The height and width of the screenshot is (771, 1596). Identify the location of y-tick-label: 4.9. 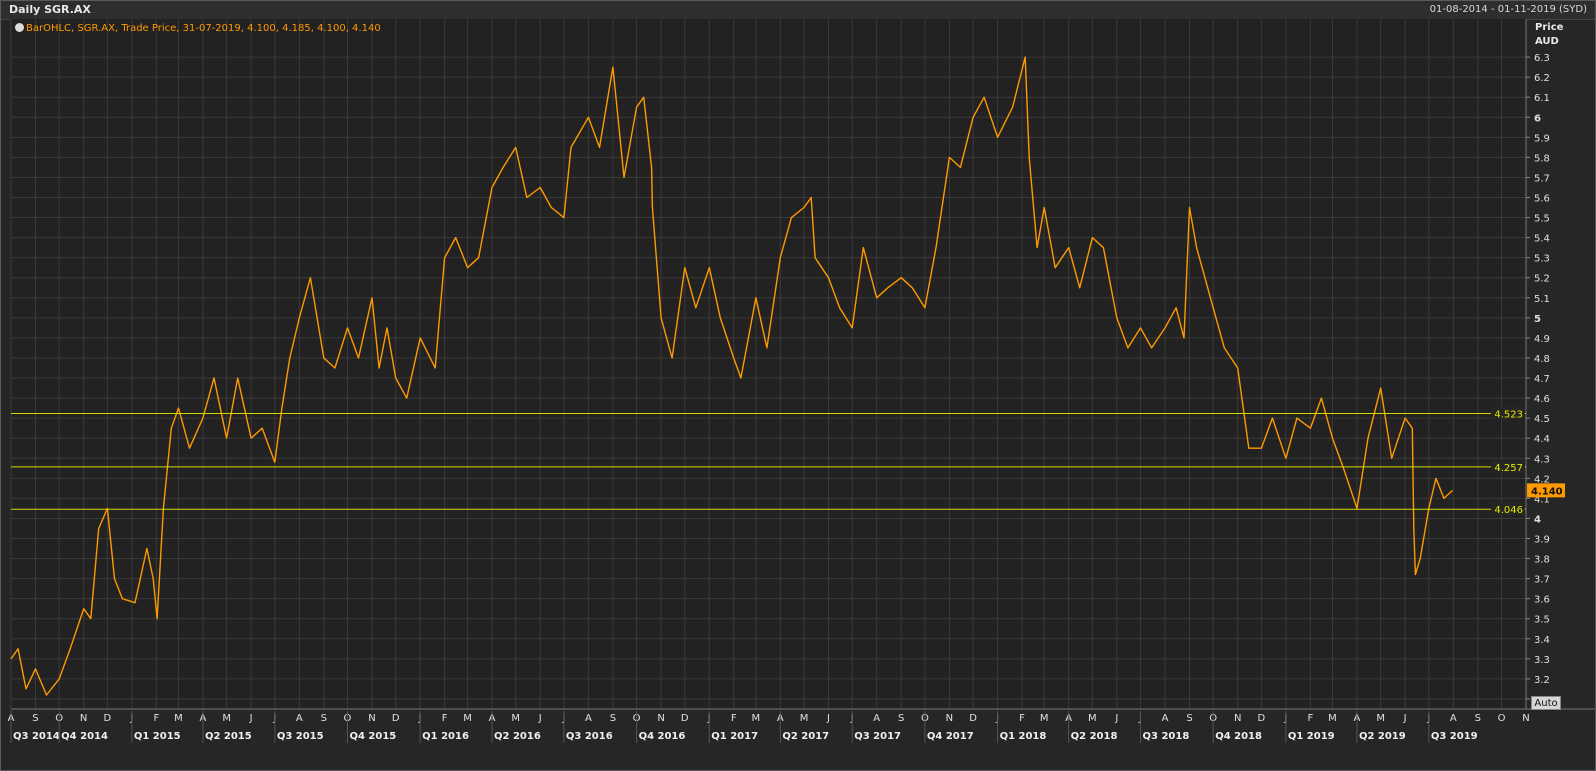
(1542, 339).